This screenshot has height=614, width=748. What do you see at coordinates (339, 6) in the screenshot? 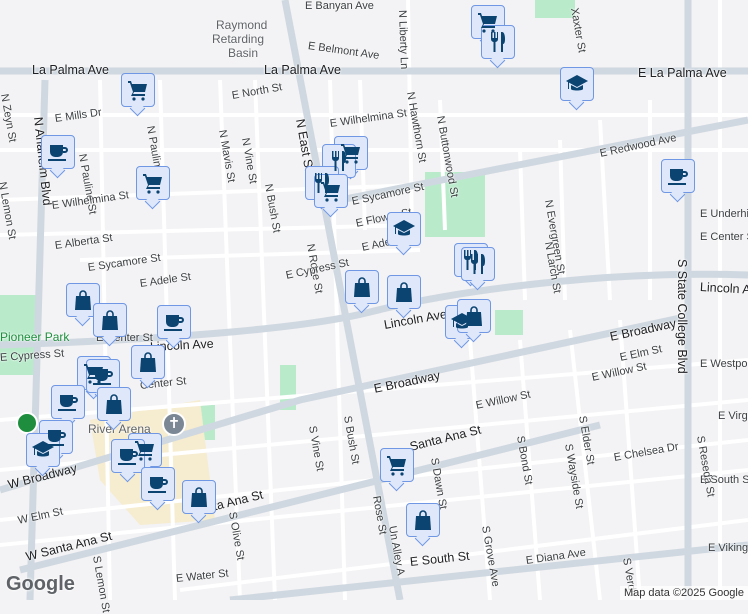
I see `street-label: E Banyan Ave` at bounding box center [339, 6].